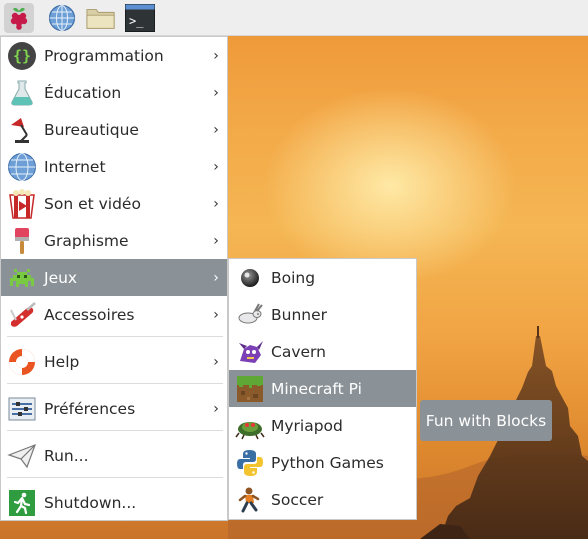 Image resolution: width=588 pixels, height=539 pixels. What do you see at coordinates (92, 203) in the screenshot?
I see `menu-item-label: Son et vidéo` at bounding box center [92, 203].